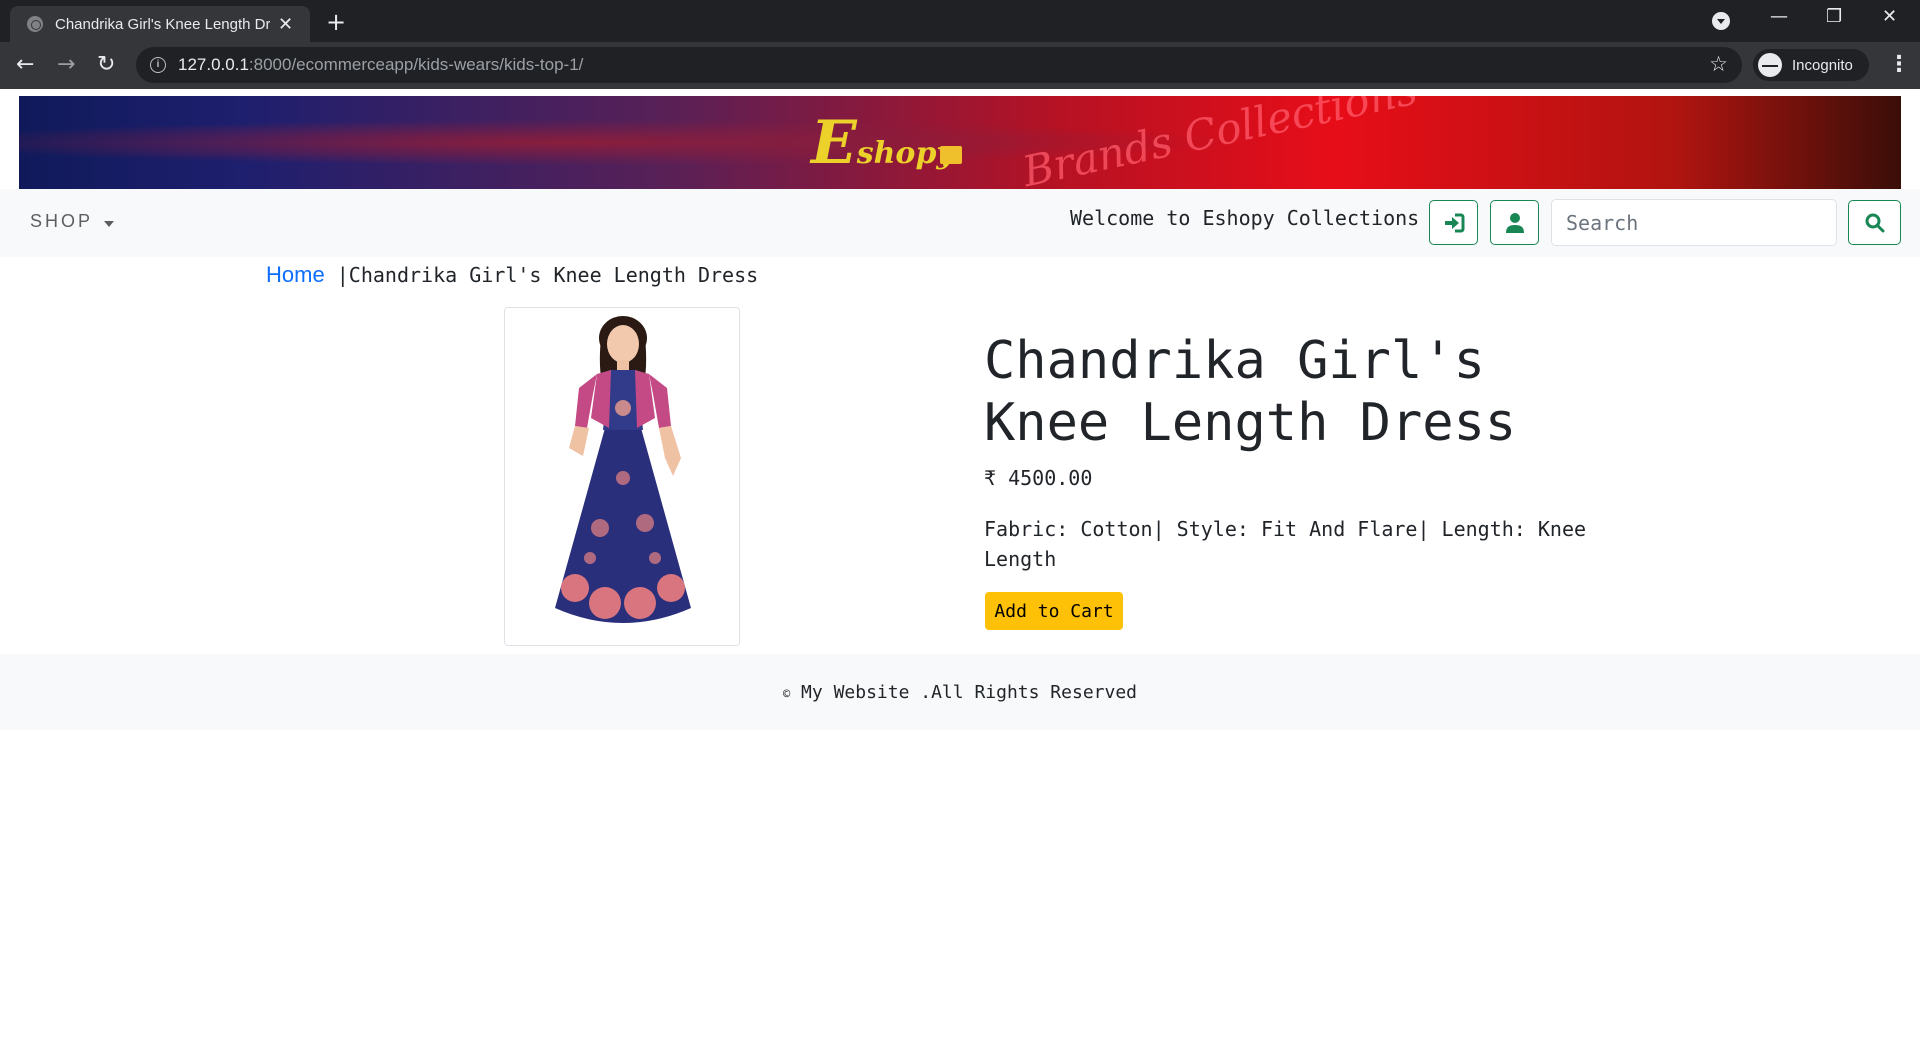 The width and height of the screenshot is (1920, 1042). What do you see at coordinates (960, 142) in the screenshot?
I see `site-banner: Eshopy Brands Collections` at bounding box center [960, 142].